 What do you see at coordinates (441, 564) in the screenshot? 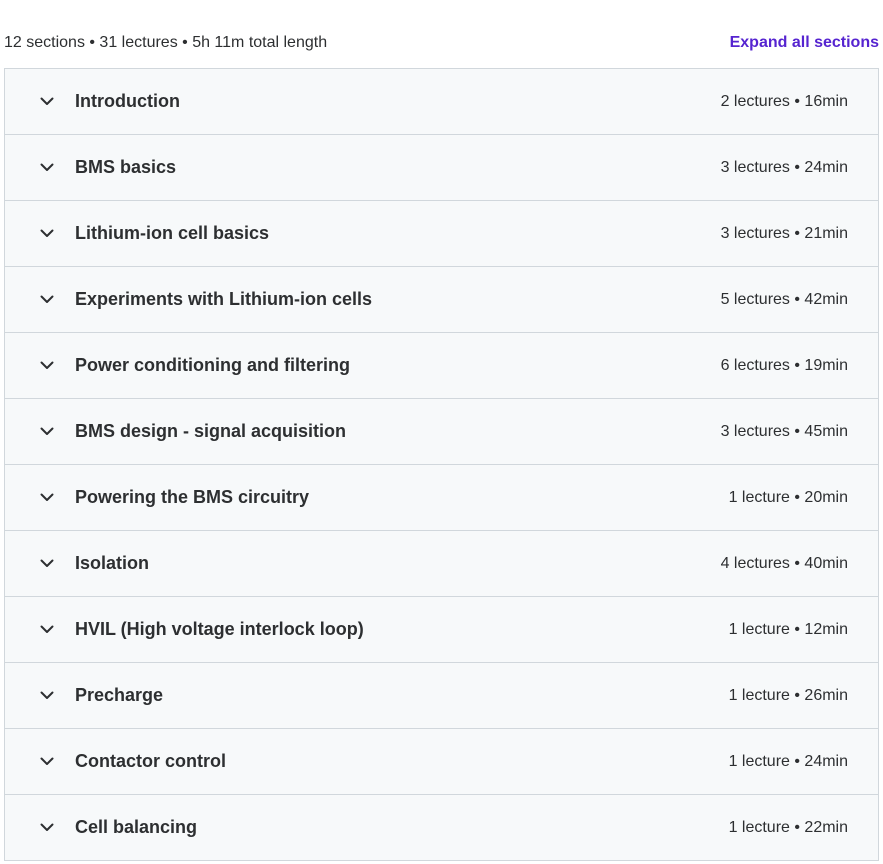
I see `section-row: Isolation 4 lectures • 40min` at bounding box center [441, 564].